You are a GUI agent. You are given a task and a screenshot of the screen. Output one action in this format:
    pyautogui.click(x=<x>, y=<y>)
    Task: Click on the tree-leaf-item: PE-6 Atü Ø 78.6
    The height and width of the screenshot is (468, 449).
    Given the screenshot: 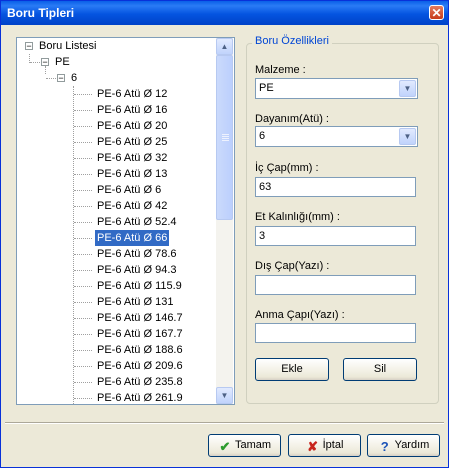 What is the action you would take?
    pyautogui.click(x=137, y=254)
    